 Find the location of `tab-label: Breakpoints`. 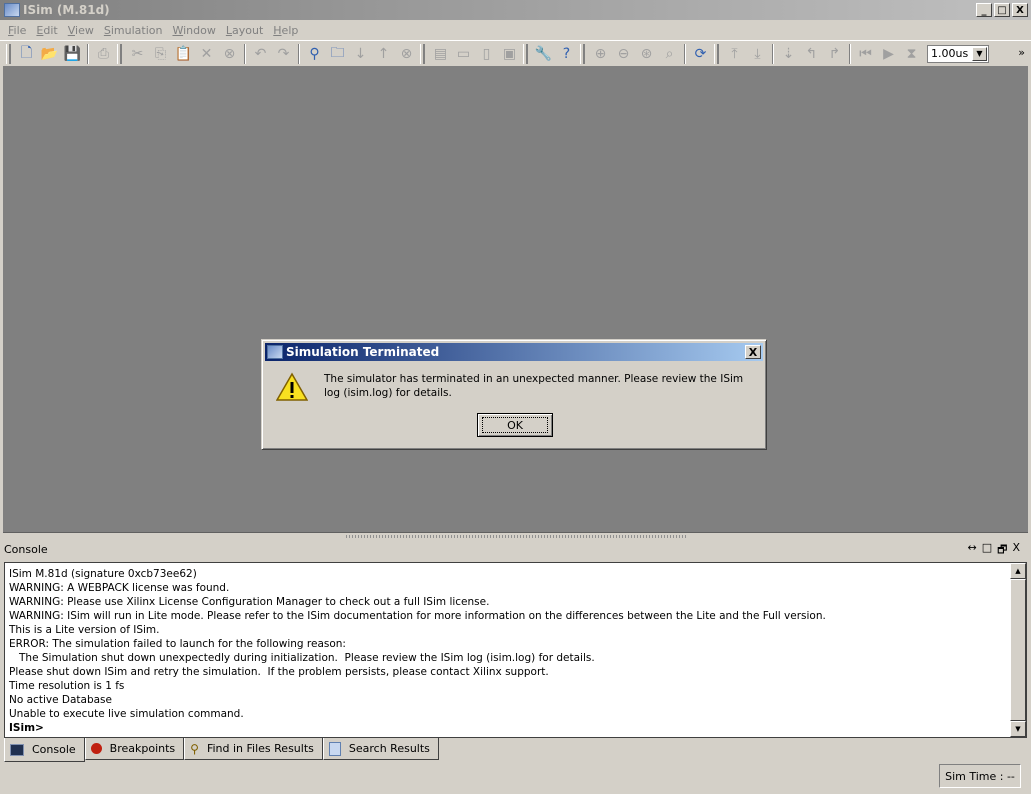

tab-label: Breakpoints is located at coordinates (142, 748).